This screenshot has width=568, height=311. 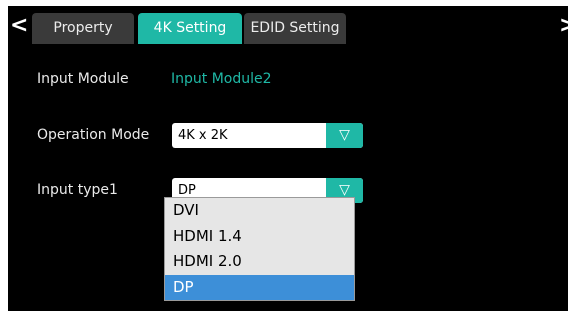 I want to click on operation-mode-label: Operation Mode, so click(x=93, y=135).